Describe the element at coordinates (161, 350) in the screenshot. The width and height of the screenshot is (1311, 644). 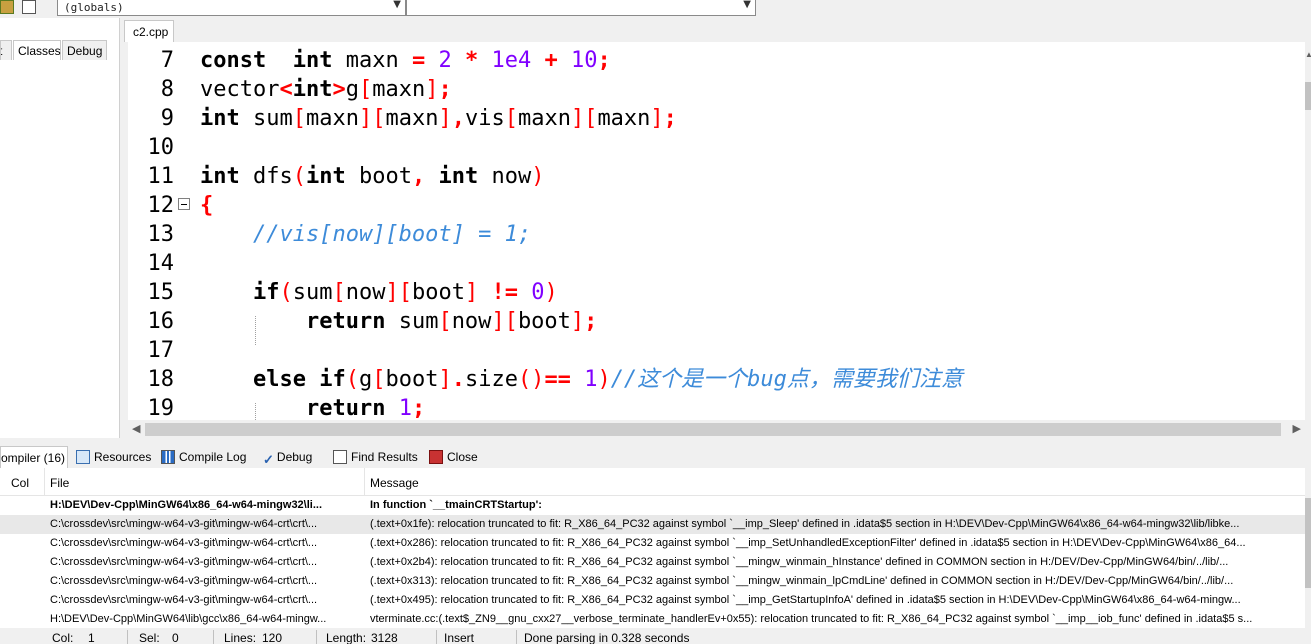
I see `line-number: 17` at that location.